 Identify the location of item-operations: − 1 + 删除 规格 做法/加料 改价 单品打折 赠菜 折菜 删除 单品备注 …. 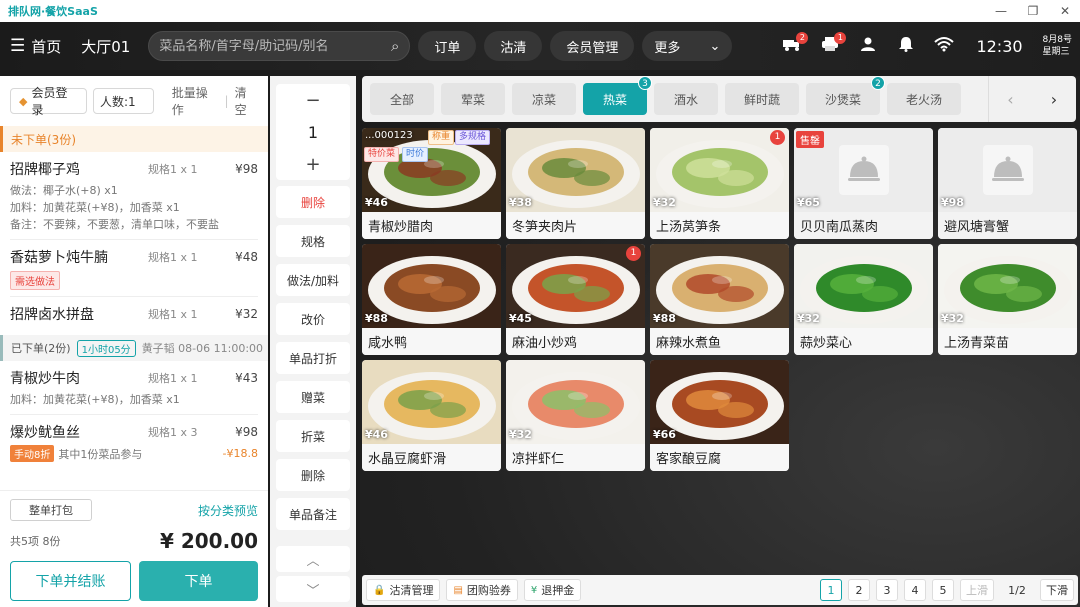
(313, 341).